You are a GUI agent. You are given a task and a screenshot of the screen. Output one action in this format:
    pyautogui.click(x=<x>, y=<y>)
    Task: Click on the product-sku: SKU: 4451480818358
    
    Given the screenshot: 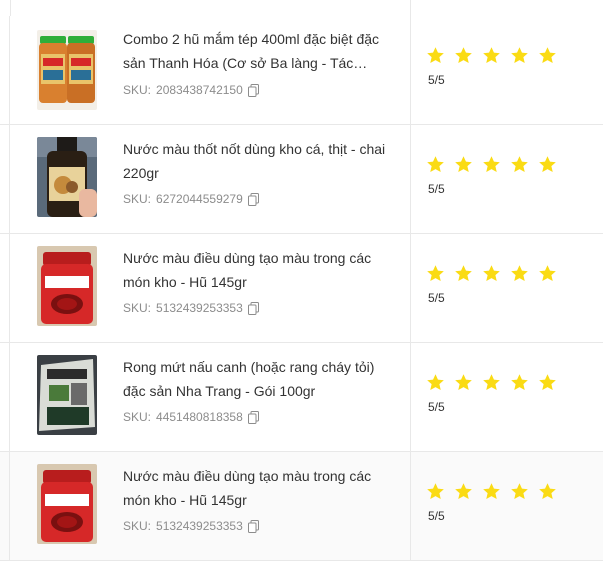 What is the action you would take?
    pyautogui.click(x=191, y=417)
    